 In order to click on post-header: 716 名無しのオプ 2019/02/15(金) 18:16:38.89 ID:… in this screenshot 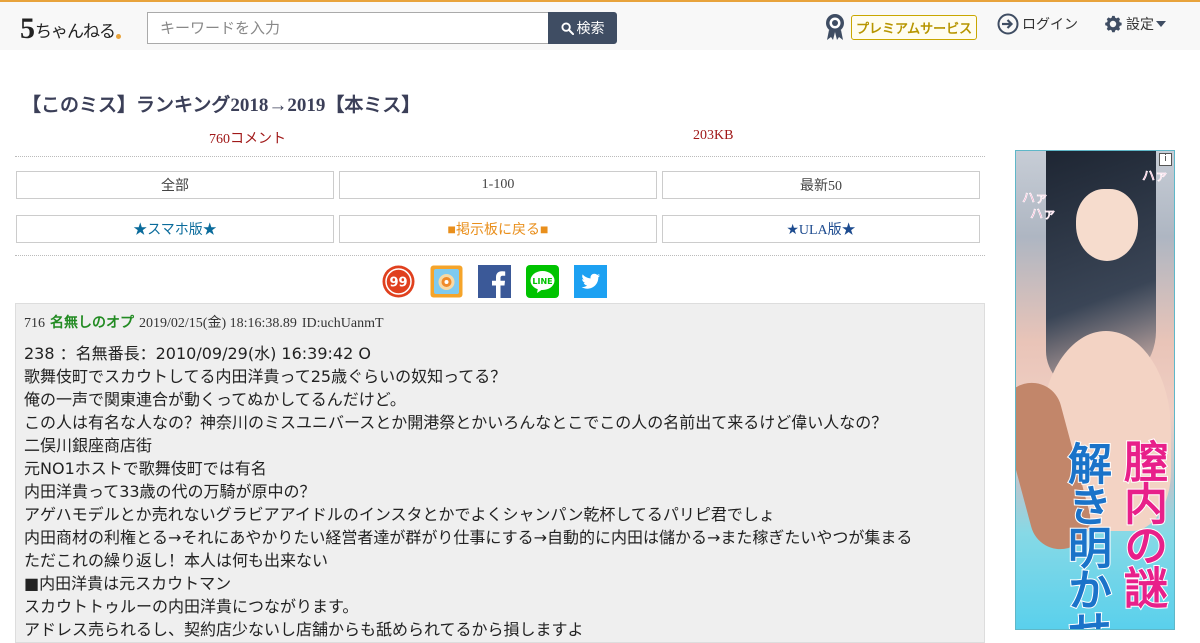, I will do `click(500, 322)`.